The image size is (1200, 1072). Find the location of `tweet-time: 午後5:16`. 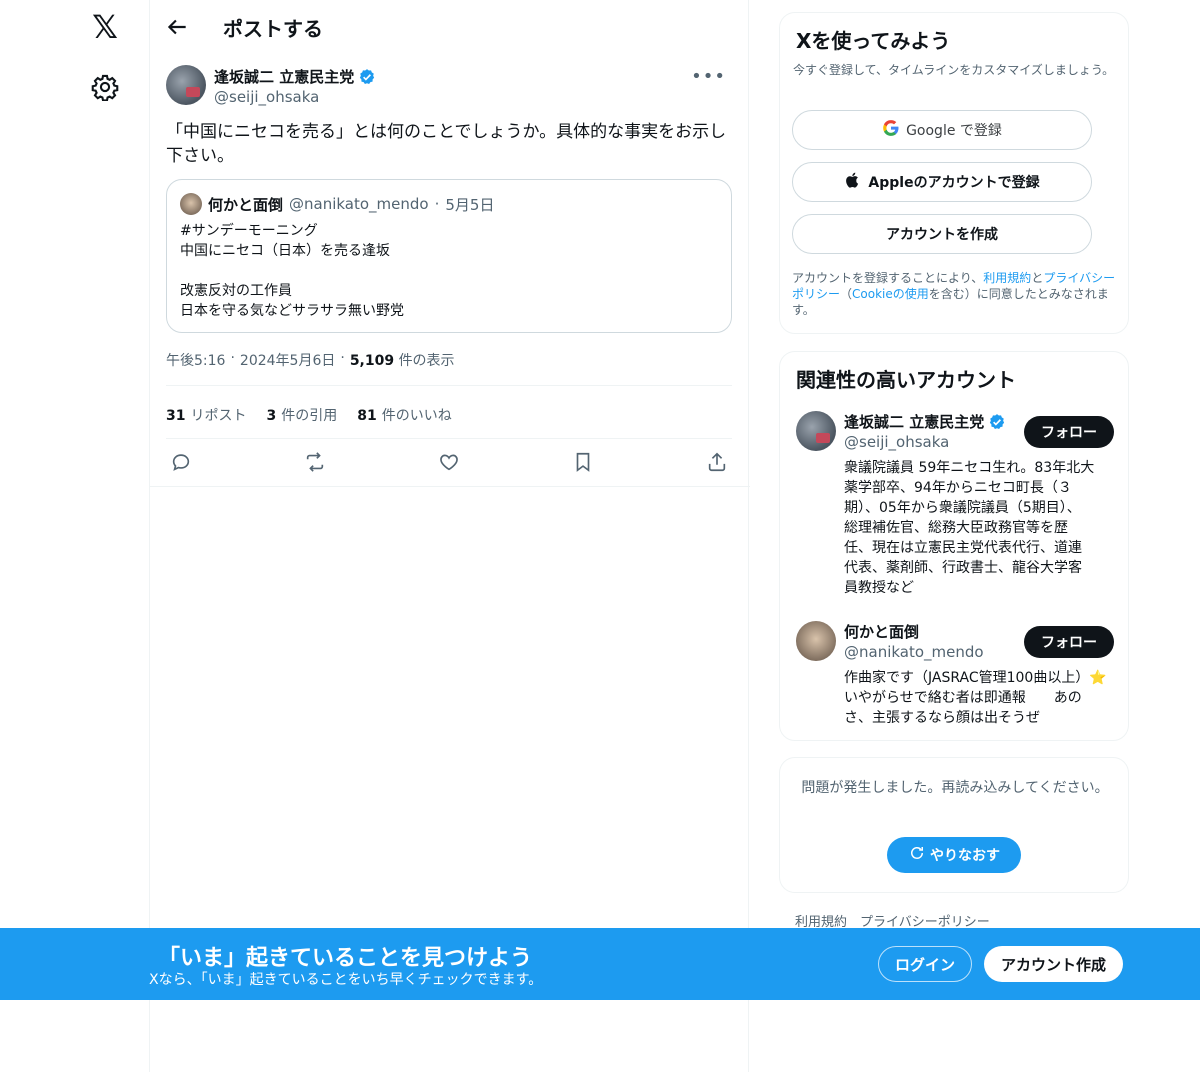

tweet-time: 午後5:16 is located at coordinates (195, 360).